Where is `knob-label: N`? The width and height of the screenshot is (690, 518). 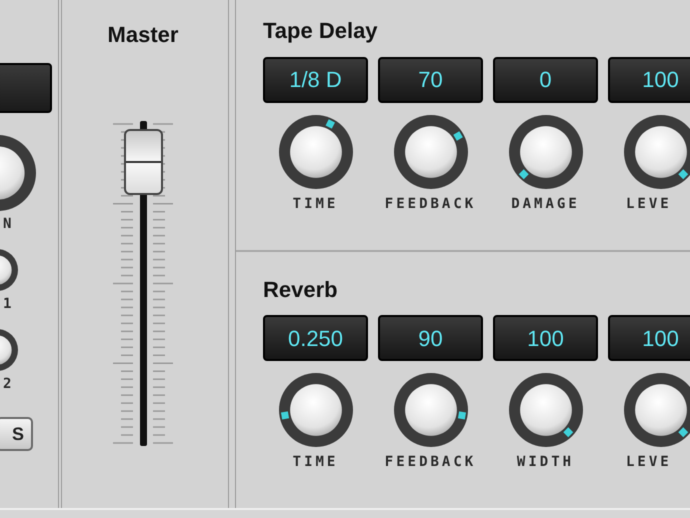
knob-label: N is located at coordinates (8, 224).